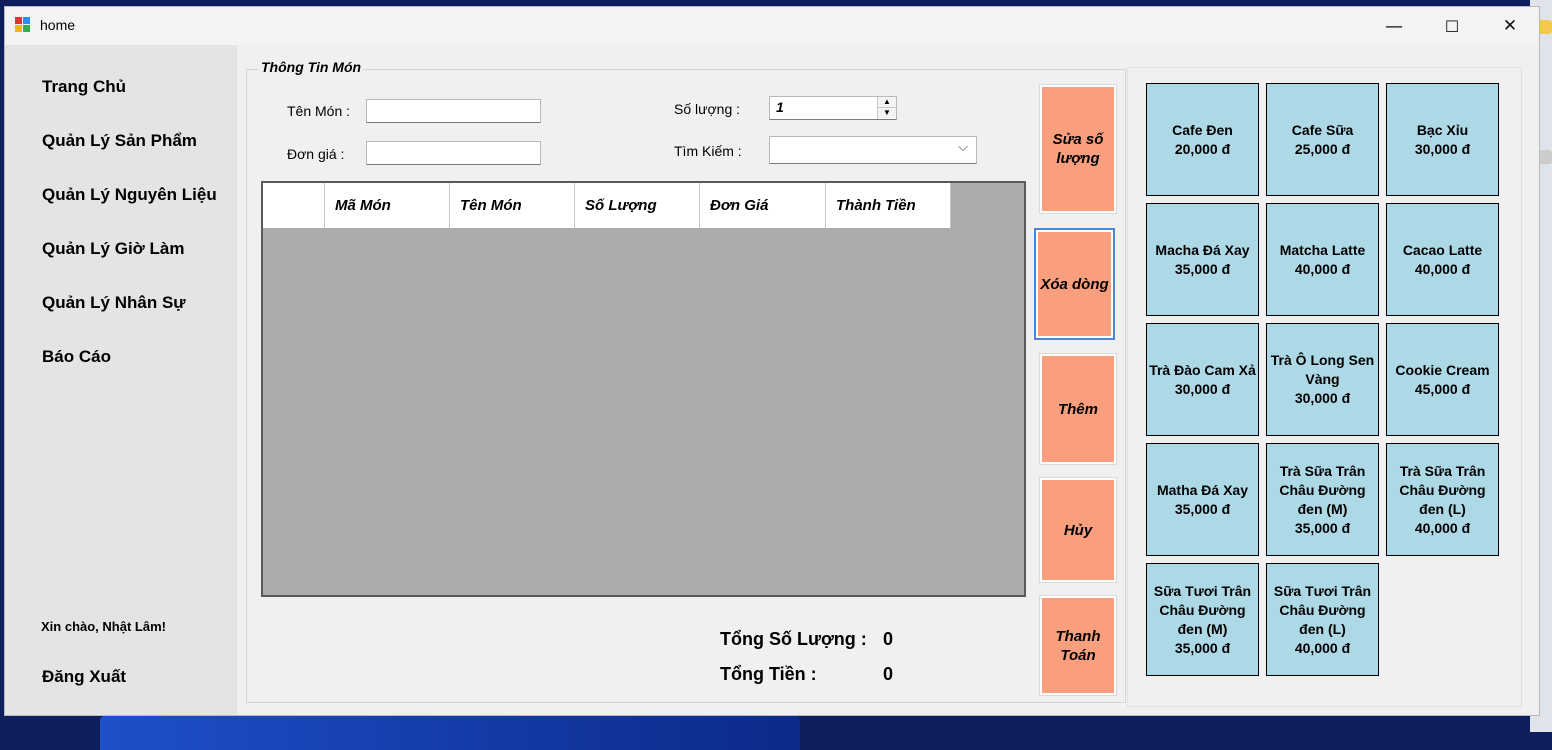  I want to click on delete-row-button: Xóa dòng, so click(1074, 284).